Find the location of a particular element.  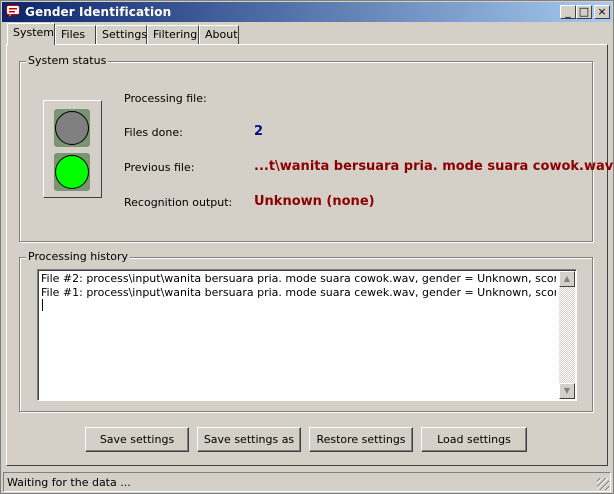

load-settings-button: Load settings is located at coordinates (474, 439).